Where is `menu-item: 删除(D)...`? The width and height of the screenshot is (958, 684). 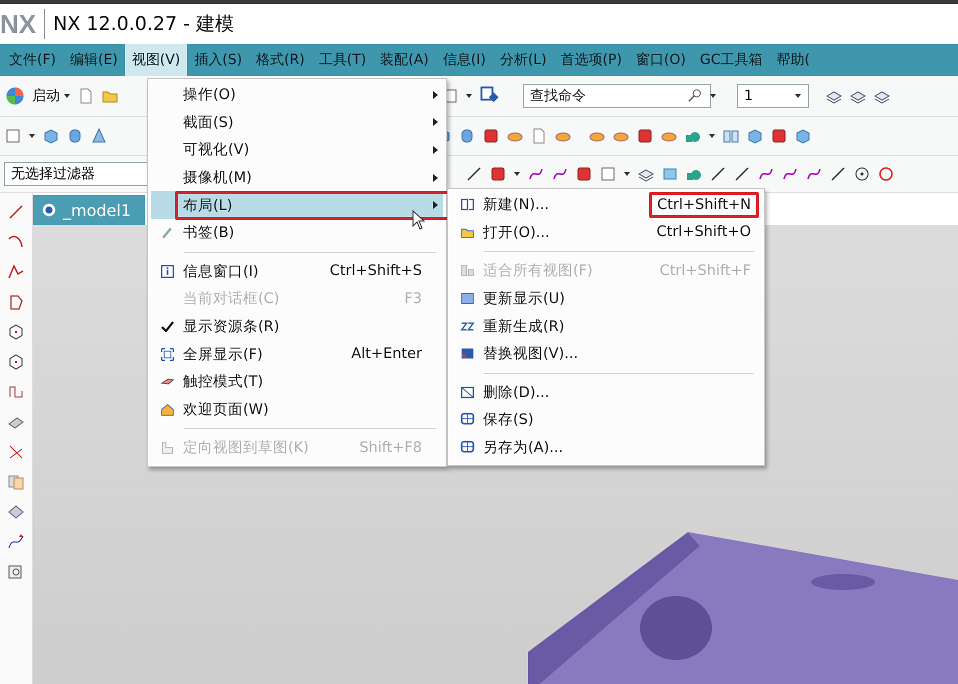
menu-item: 删除(D)... is located at coordinates (606, 392).